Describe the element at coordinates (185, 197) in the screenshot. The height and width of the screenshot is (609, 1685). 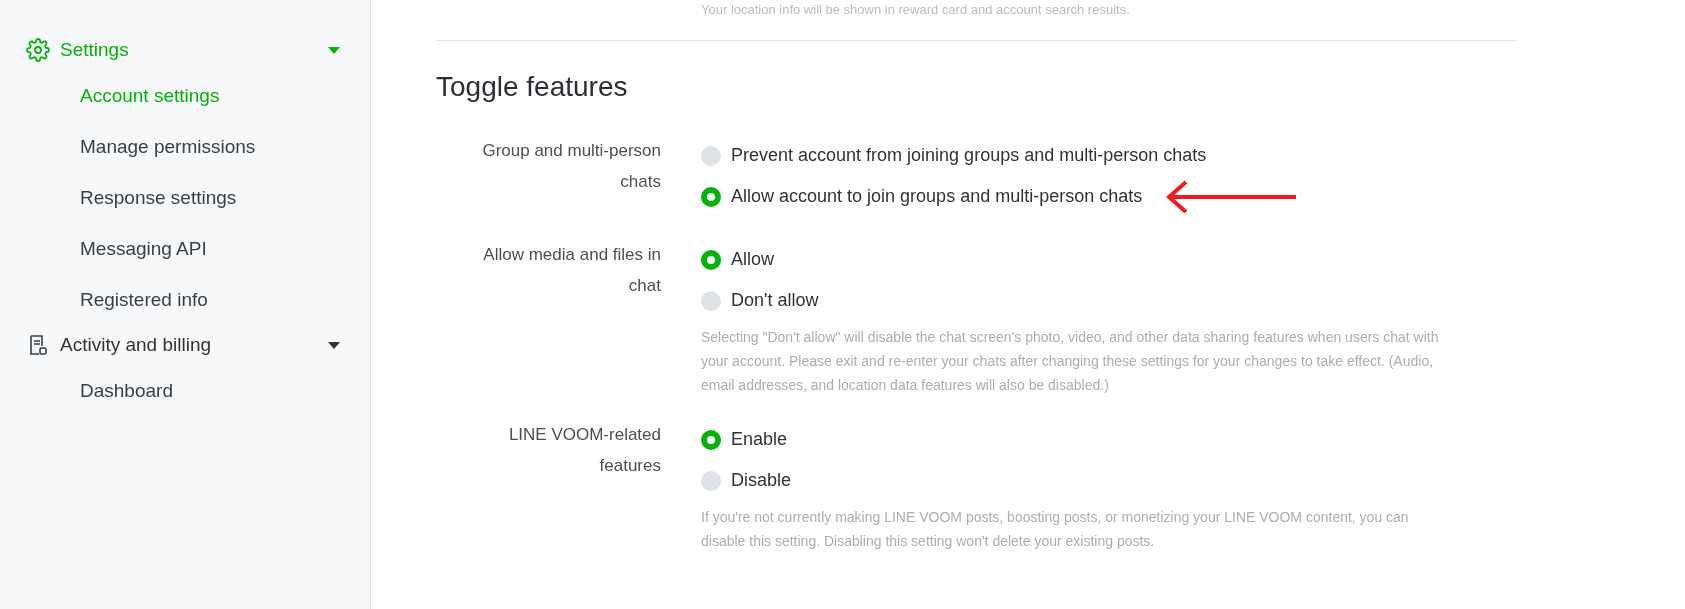
I see `sidebar-item: Response settings` at that location.